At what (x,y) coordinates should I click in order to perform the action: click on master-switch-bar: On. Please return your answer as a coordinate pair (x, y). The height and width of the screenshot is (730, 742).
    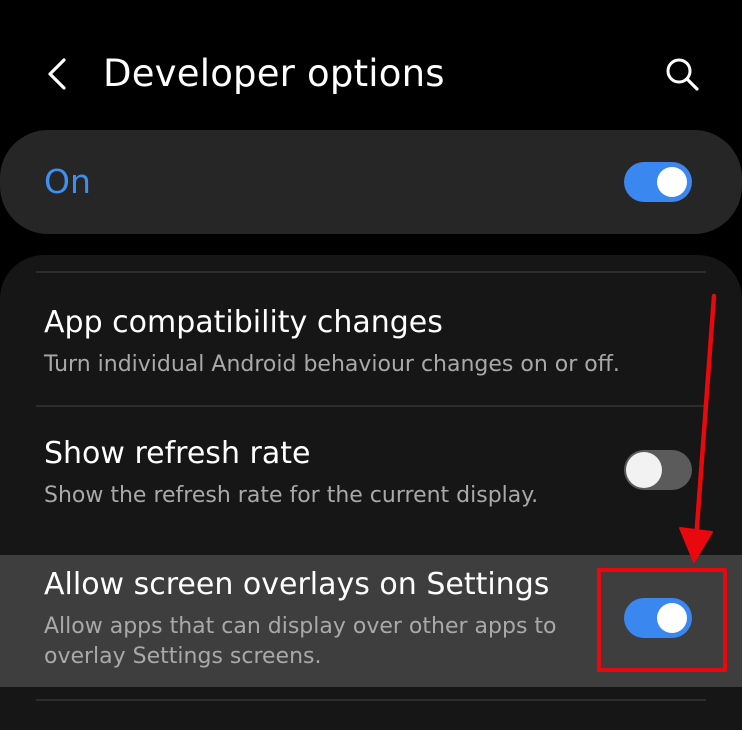
    Looking at the image, I should click on (371, 182).